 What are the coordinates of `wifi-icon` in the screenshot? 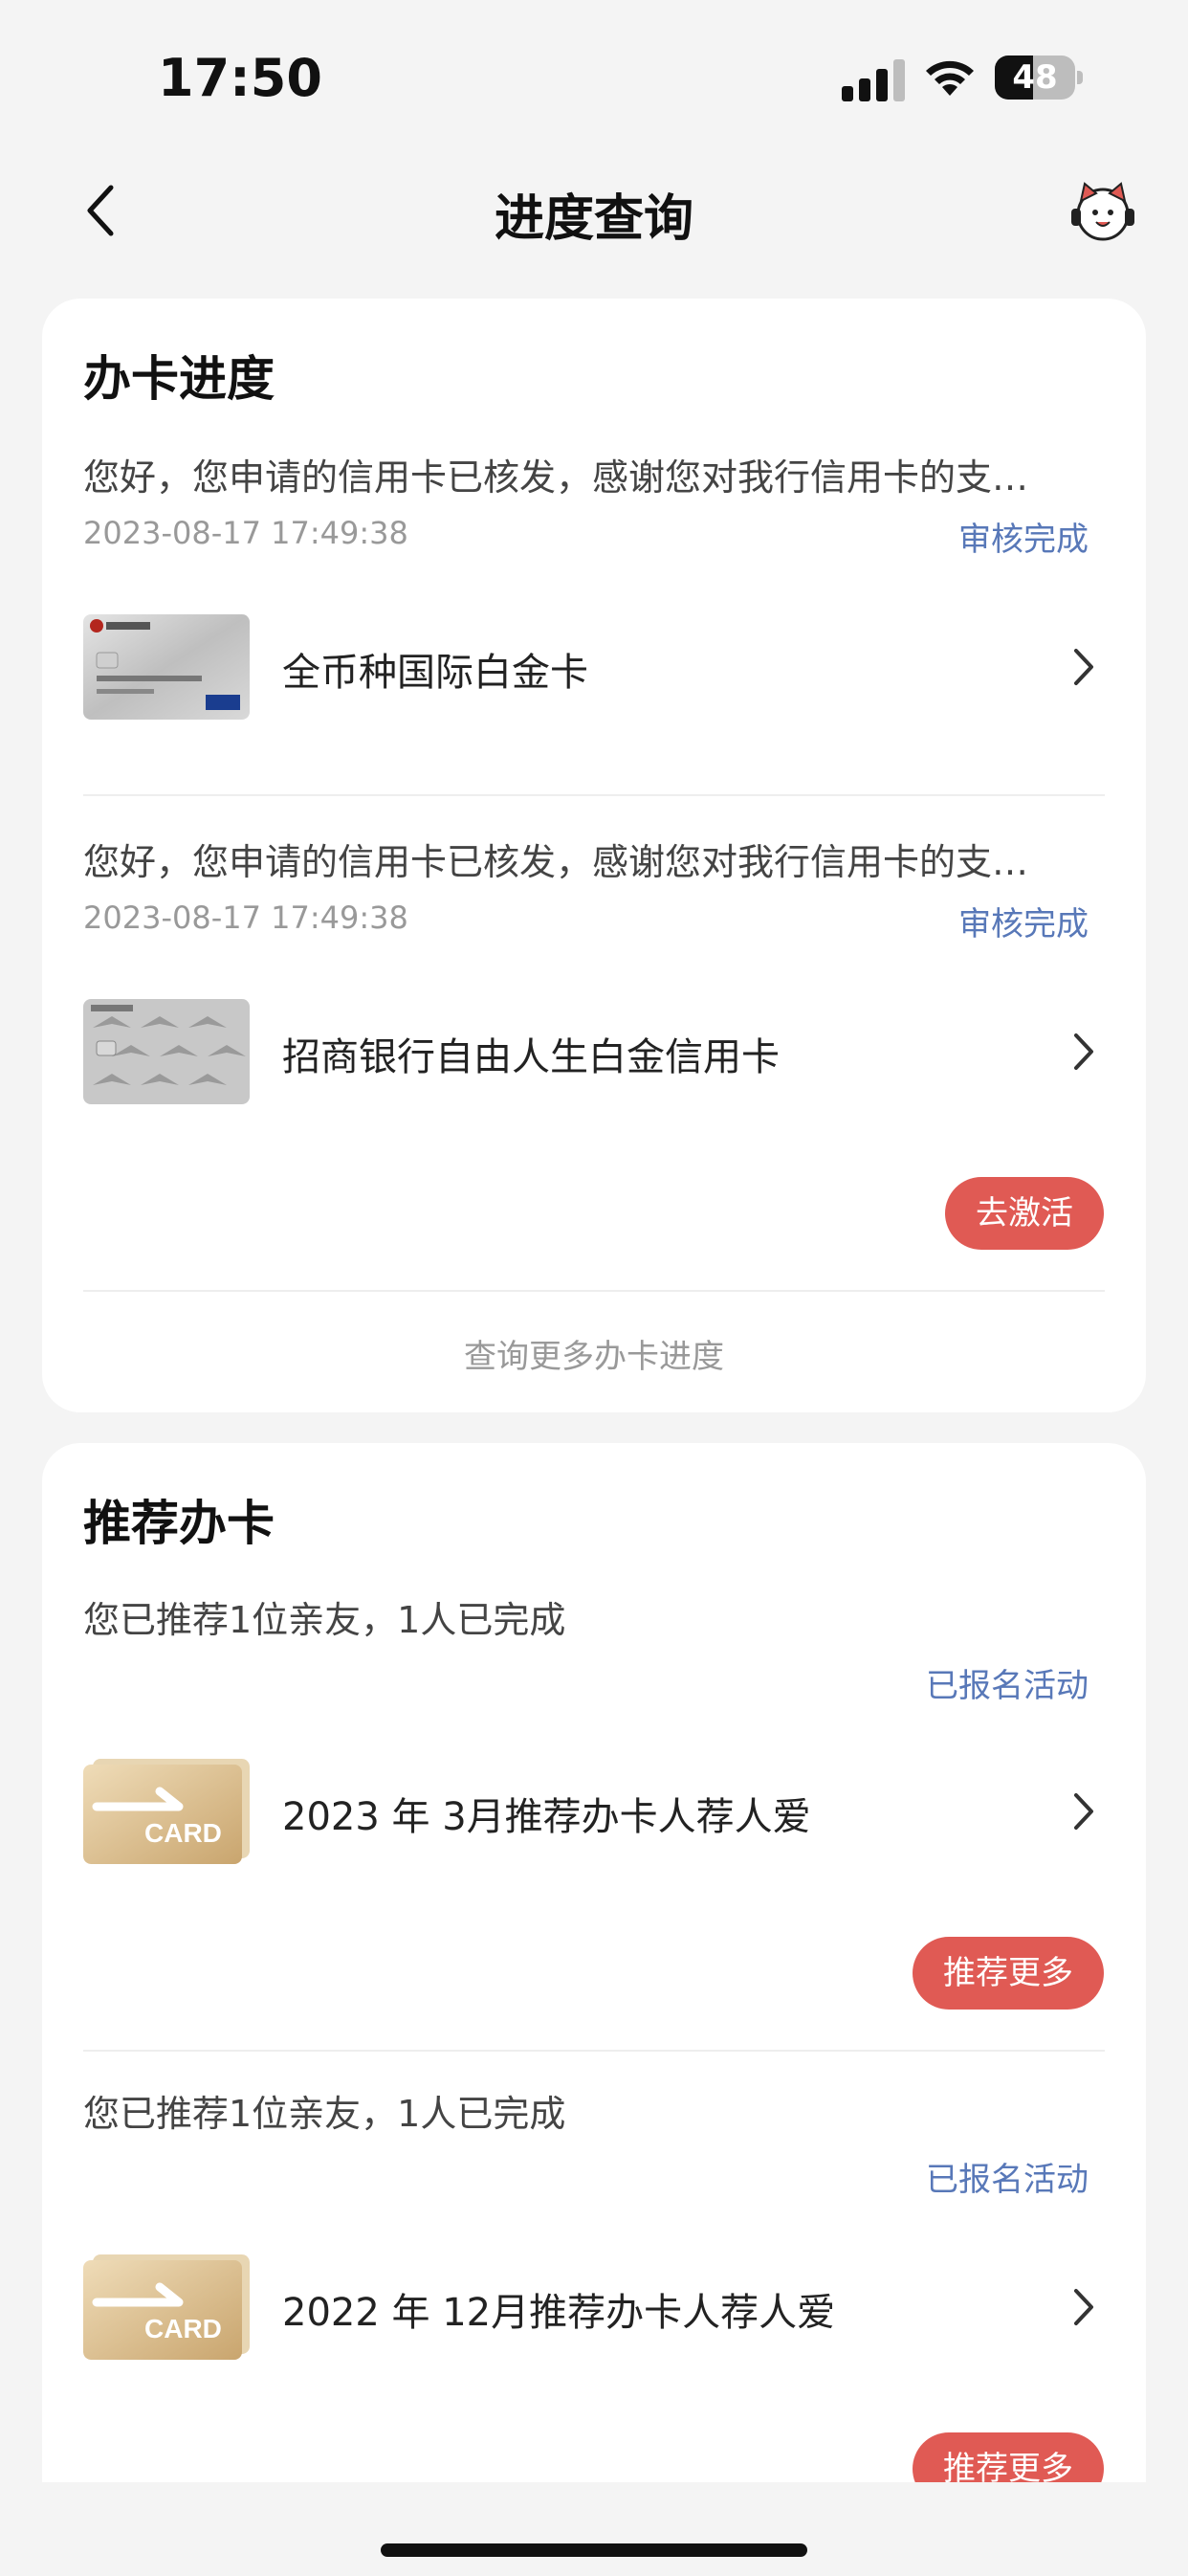 It's located at (950, 78).